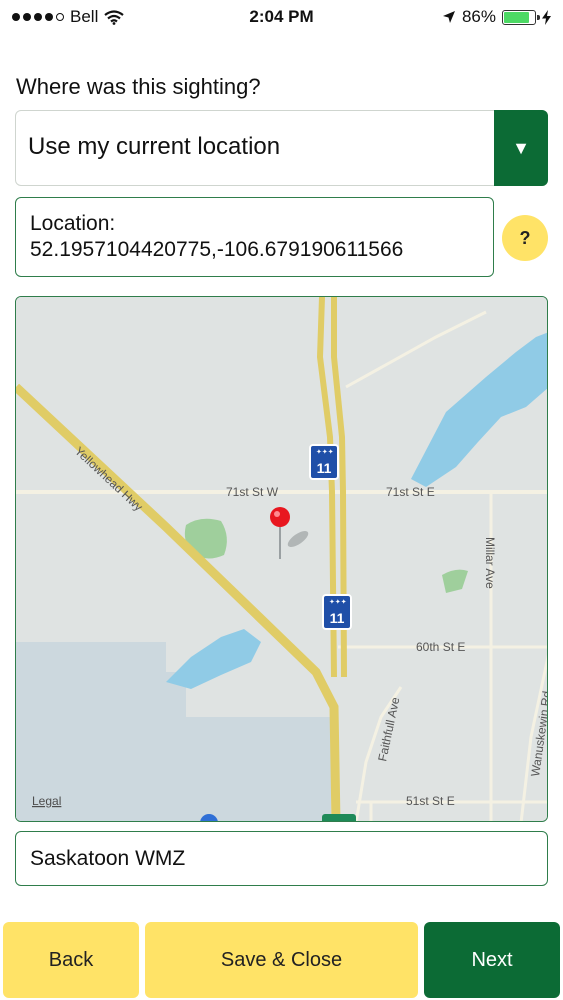 The height and width of the screenshot is (1000, 563). I want to click on charging-bolt-icon, so click(546, 17).